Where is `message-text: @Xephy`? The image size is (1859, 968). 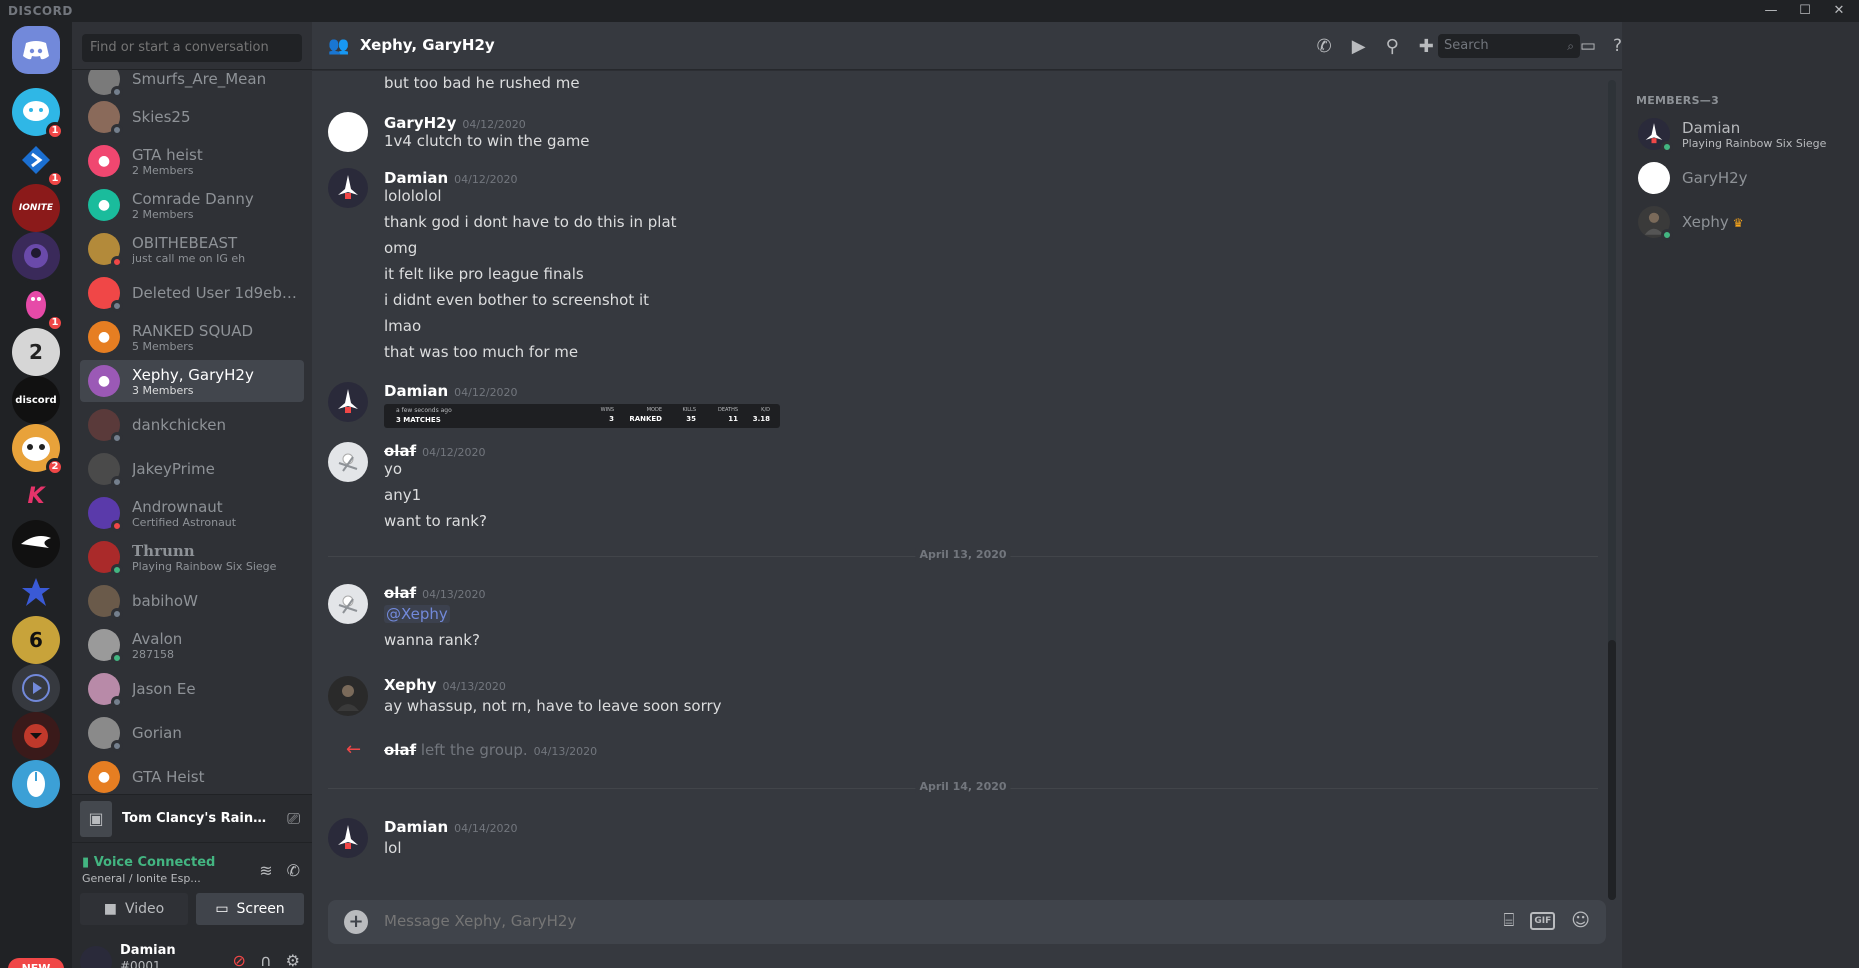 message-text: @Xephy is located at coordinates (417, 614).